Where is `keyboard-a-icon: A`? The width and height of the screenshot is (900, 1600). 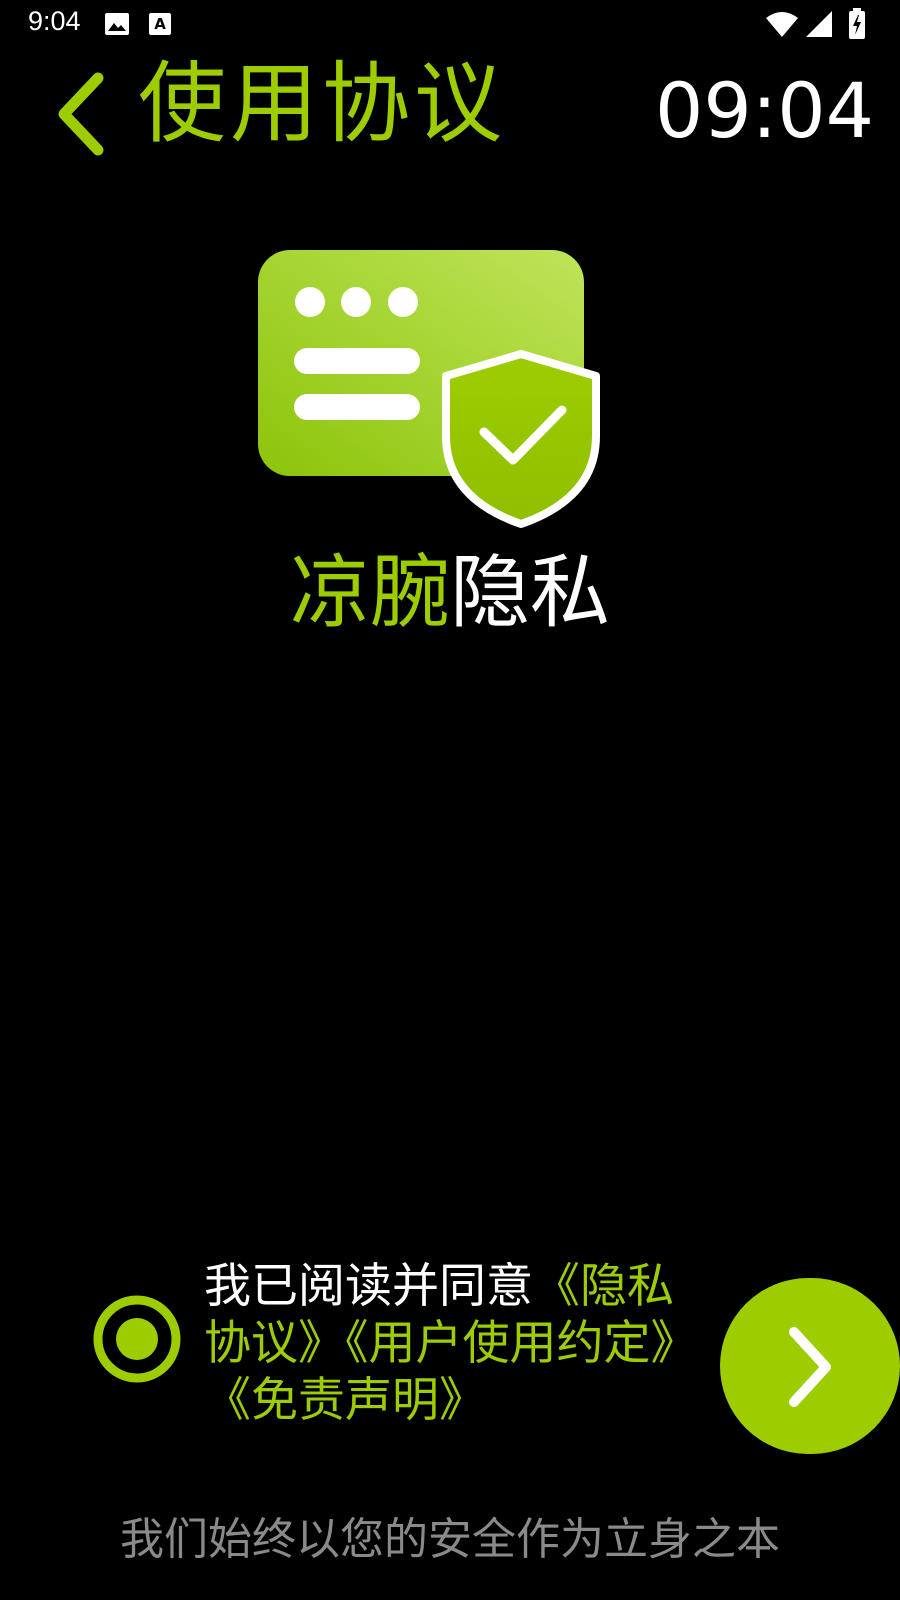
keyboard-a-icon: A is located at coordinates (160, 26).